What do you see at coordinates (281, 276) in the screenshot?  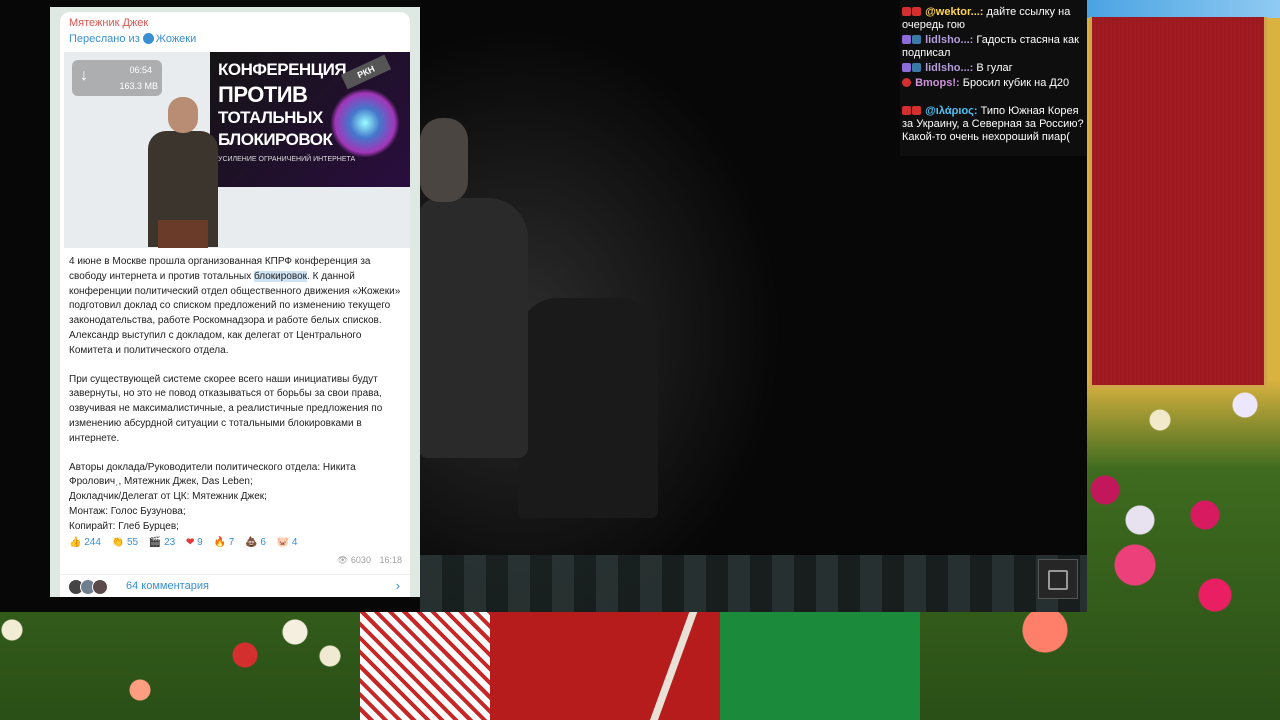 I see `para1-highlight: блокировок` at bounding box center [281, 276].